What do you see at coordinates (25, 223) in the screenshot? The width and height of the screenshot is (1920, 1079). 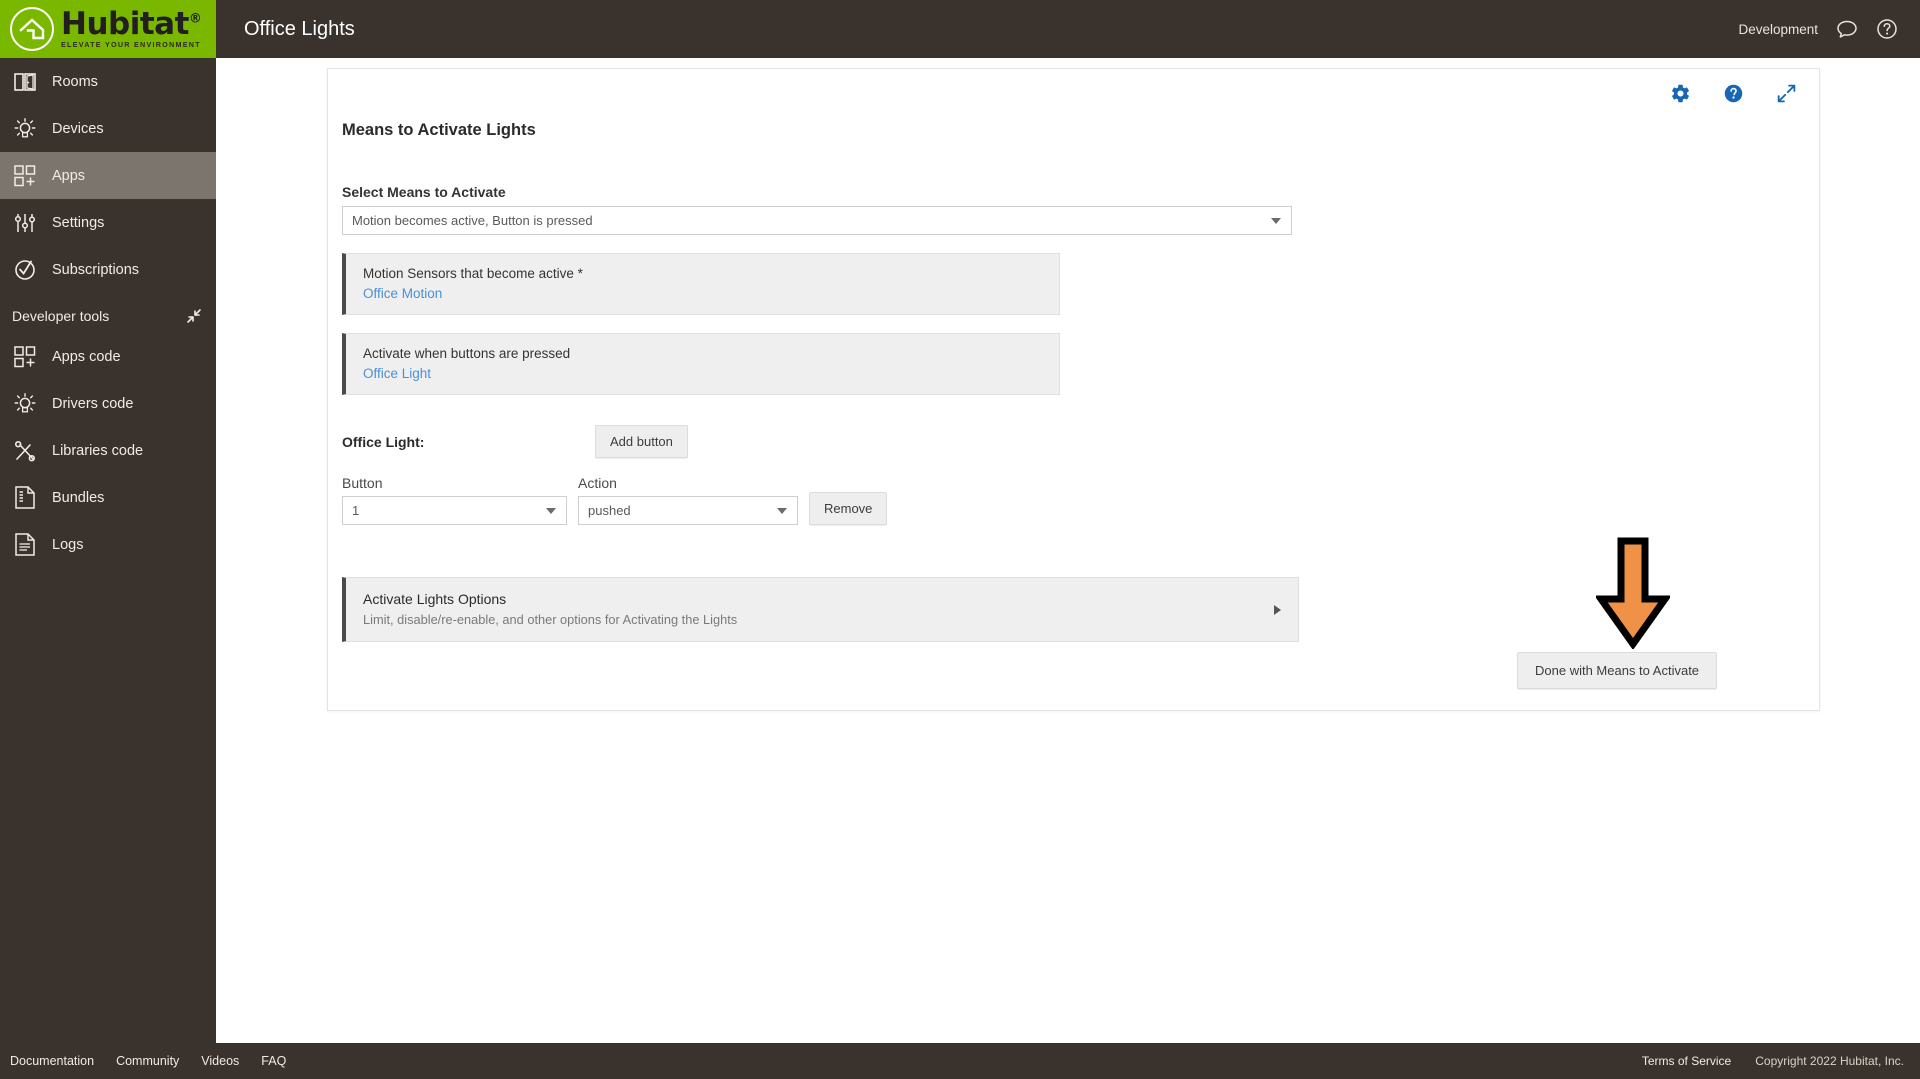 I see `sliders-icon` at bounding box center [25, 223].